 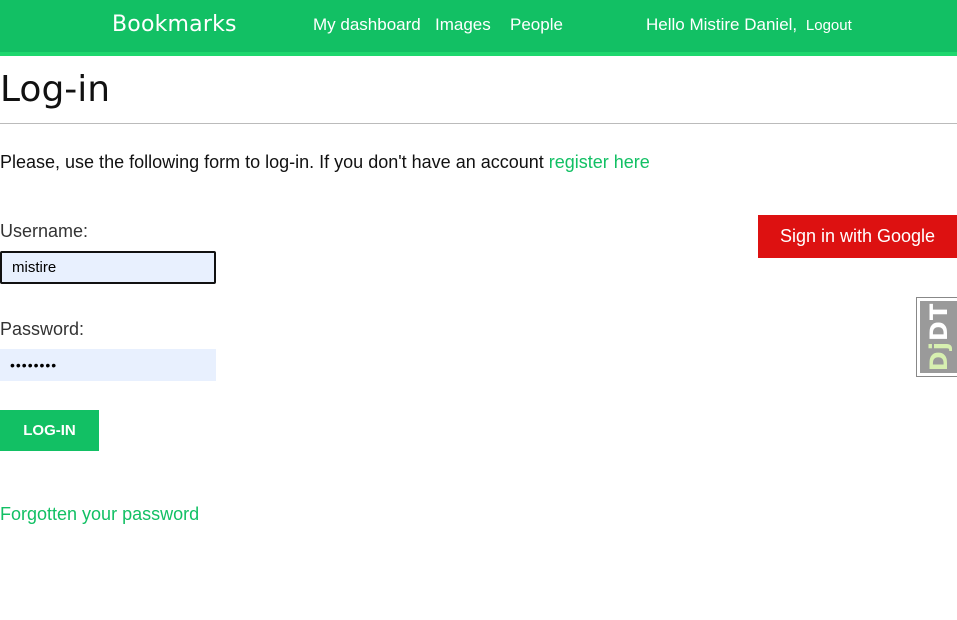 What do you see at coordinates (536, 25) in the screenshot?
I see `nav-people: People` at bounding box center [536, 25].